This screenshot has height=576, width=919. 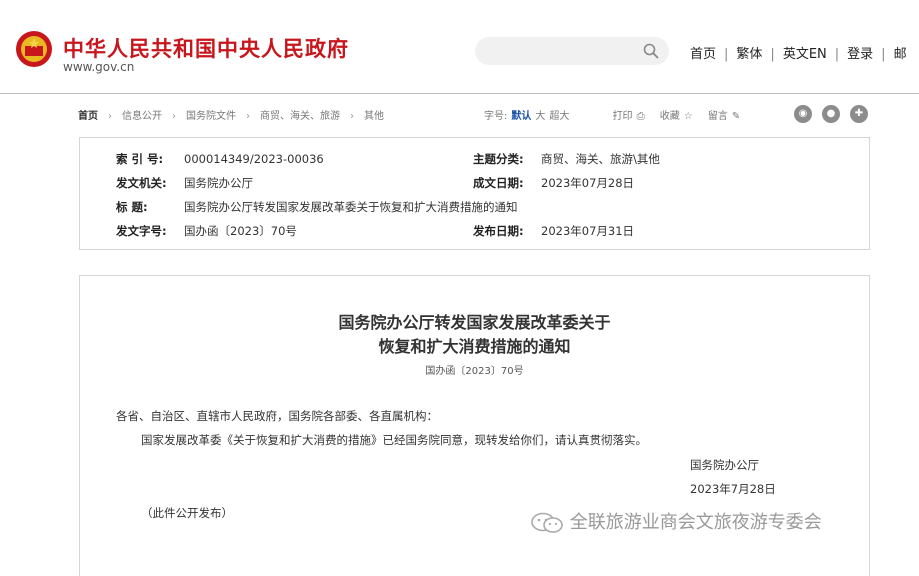 I want to click on breadcrumb-info: 信息公开, so click(x=142, y=116).